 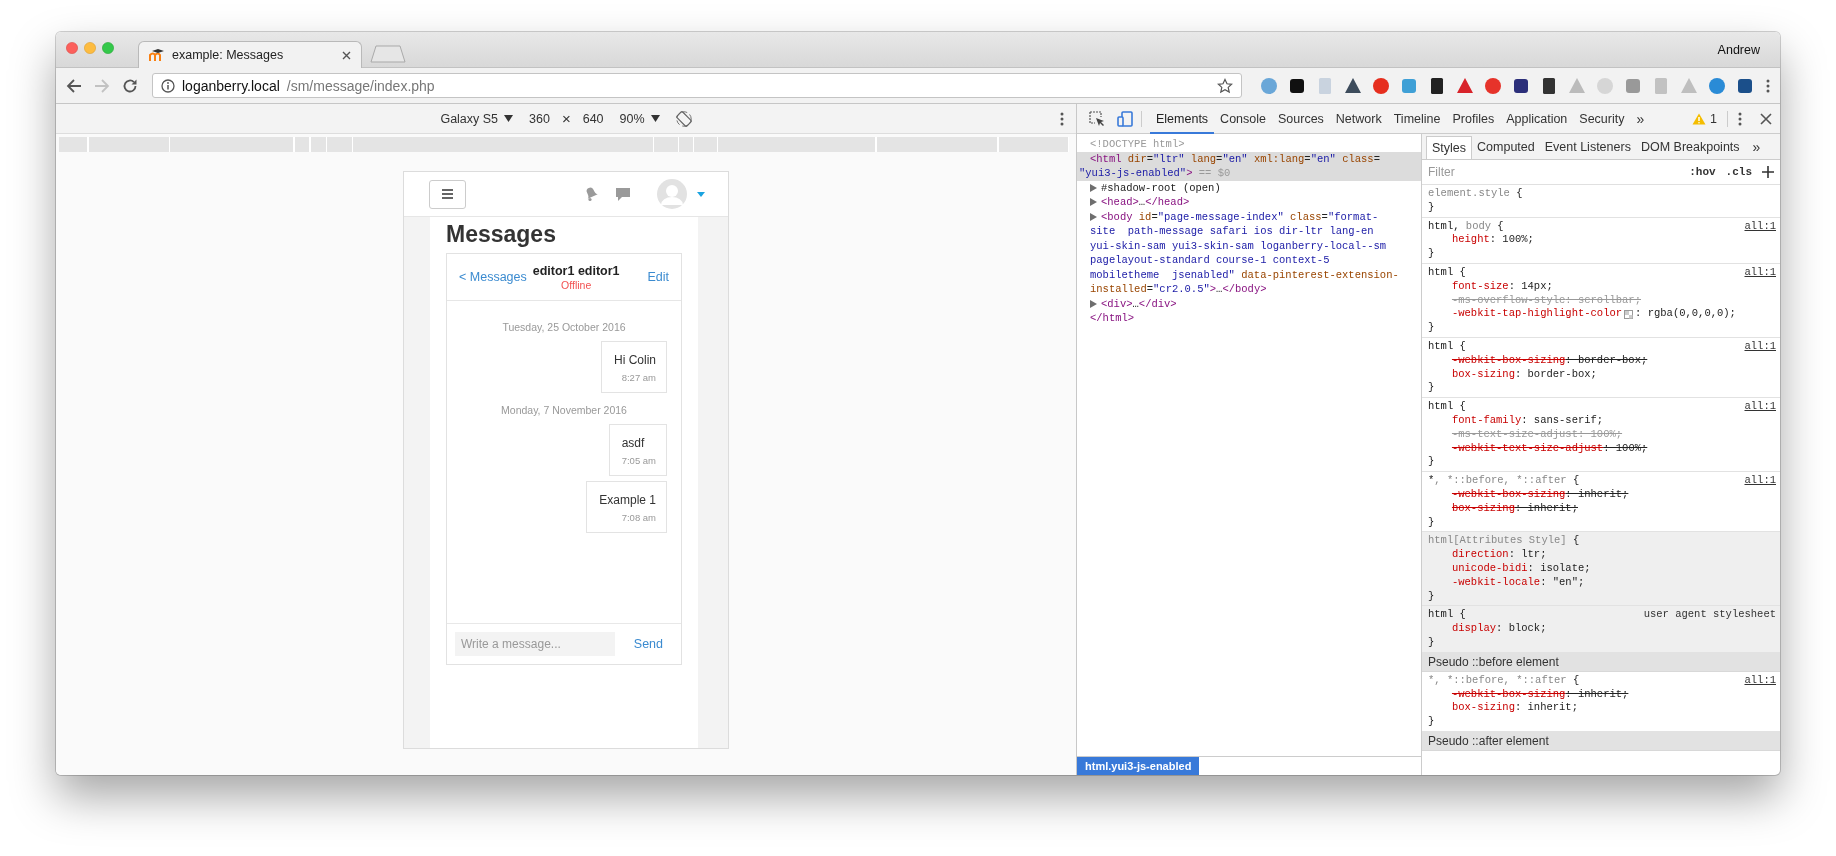 What do you see at coordinates (1182, 118) in the screenshot?
I see `devtools-tab: Elements` at bounding box center [1182, 118].